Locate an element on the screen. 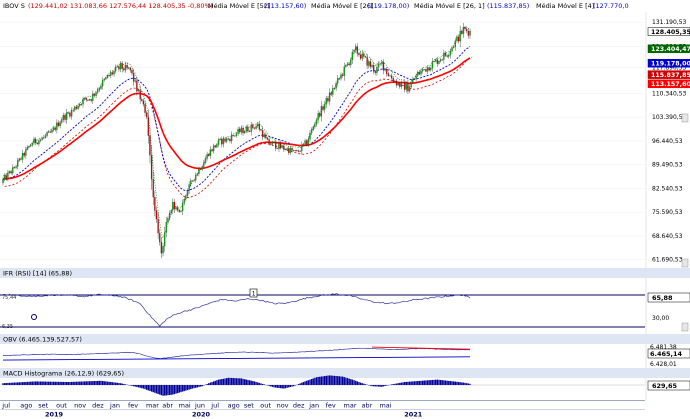 This screenshot has height=419, width=690. price-scroll-down-button is located at coordinates (685, 263).